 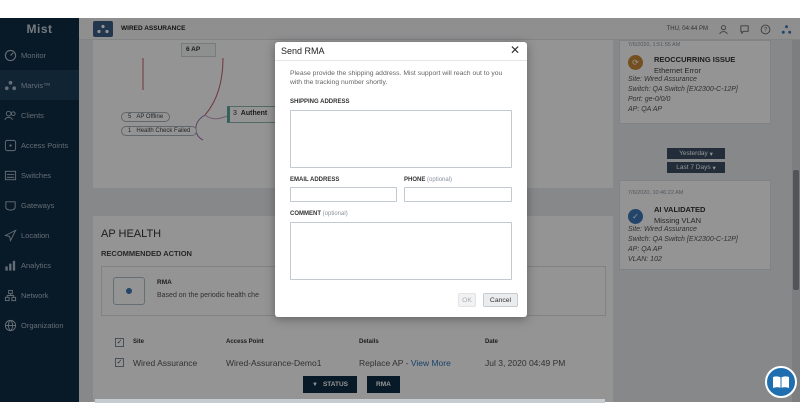 I want to click on shipping-address-label: SHIPPING ADDRESS, so click(x=320, y=102).